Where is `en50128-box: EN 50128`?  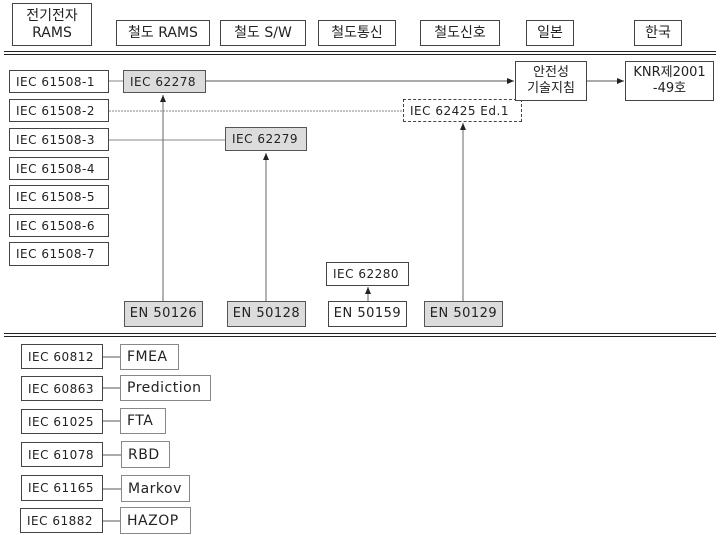 en50128-box: EN 50128 is located at coordinates (266, 314).